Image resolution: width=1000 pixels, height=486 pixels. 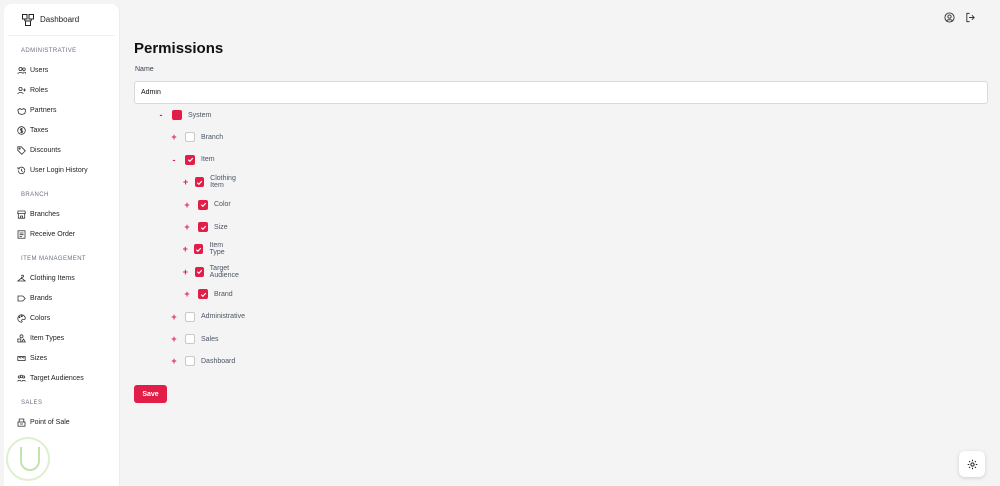 I want to click on sidebar-item-label: Users, so click(x=39, y=70).